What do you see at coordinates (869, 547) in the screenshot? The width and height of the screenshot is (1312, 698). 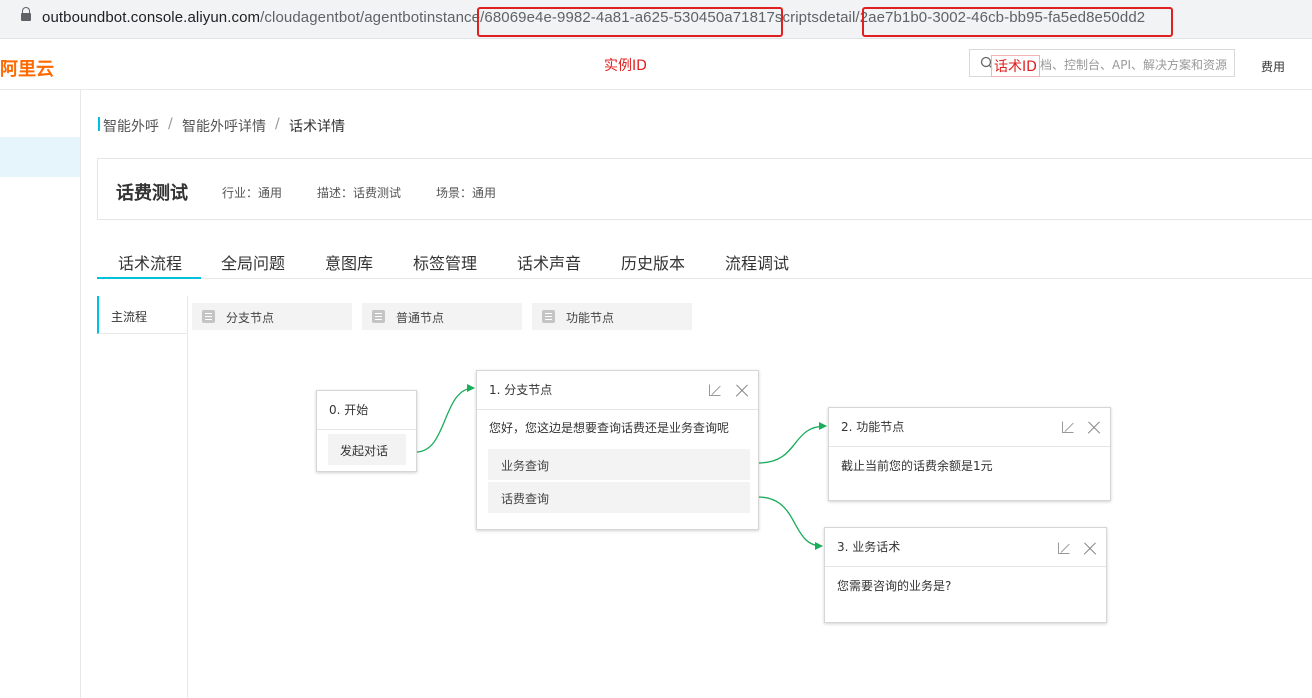 I see `node-title: 3. 业务话术` at bounding box center [869, 547].